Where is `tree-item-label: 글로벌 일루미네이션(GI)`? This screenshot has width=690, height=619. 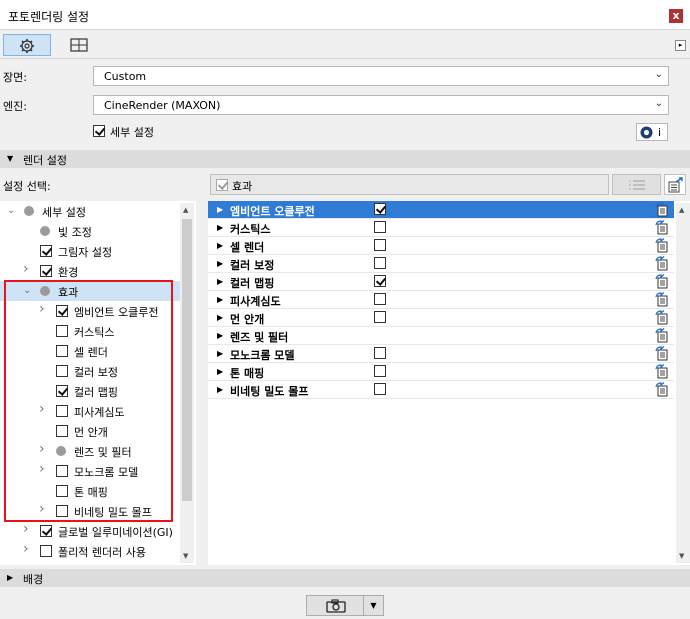
tree-item-label: 글로벌 일루미네이션(GI) is located at coordinates (115, 532).